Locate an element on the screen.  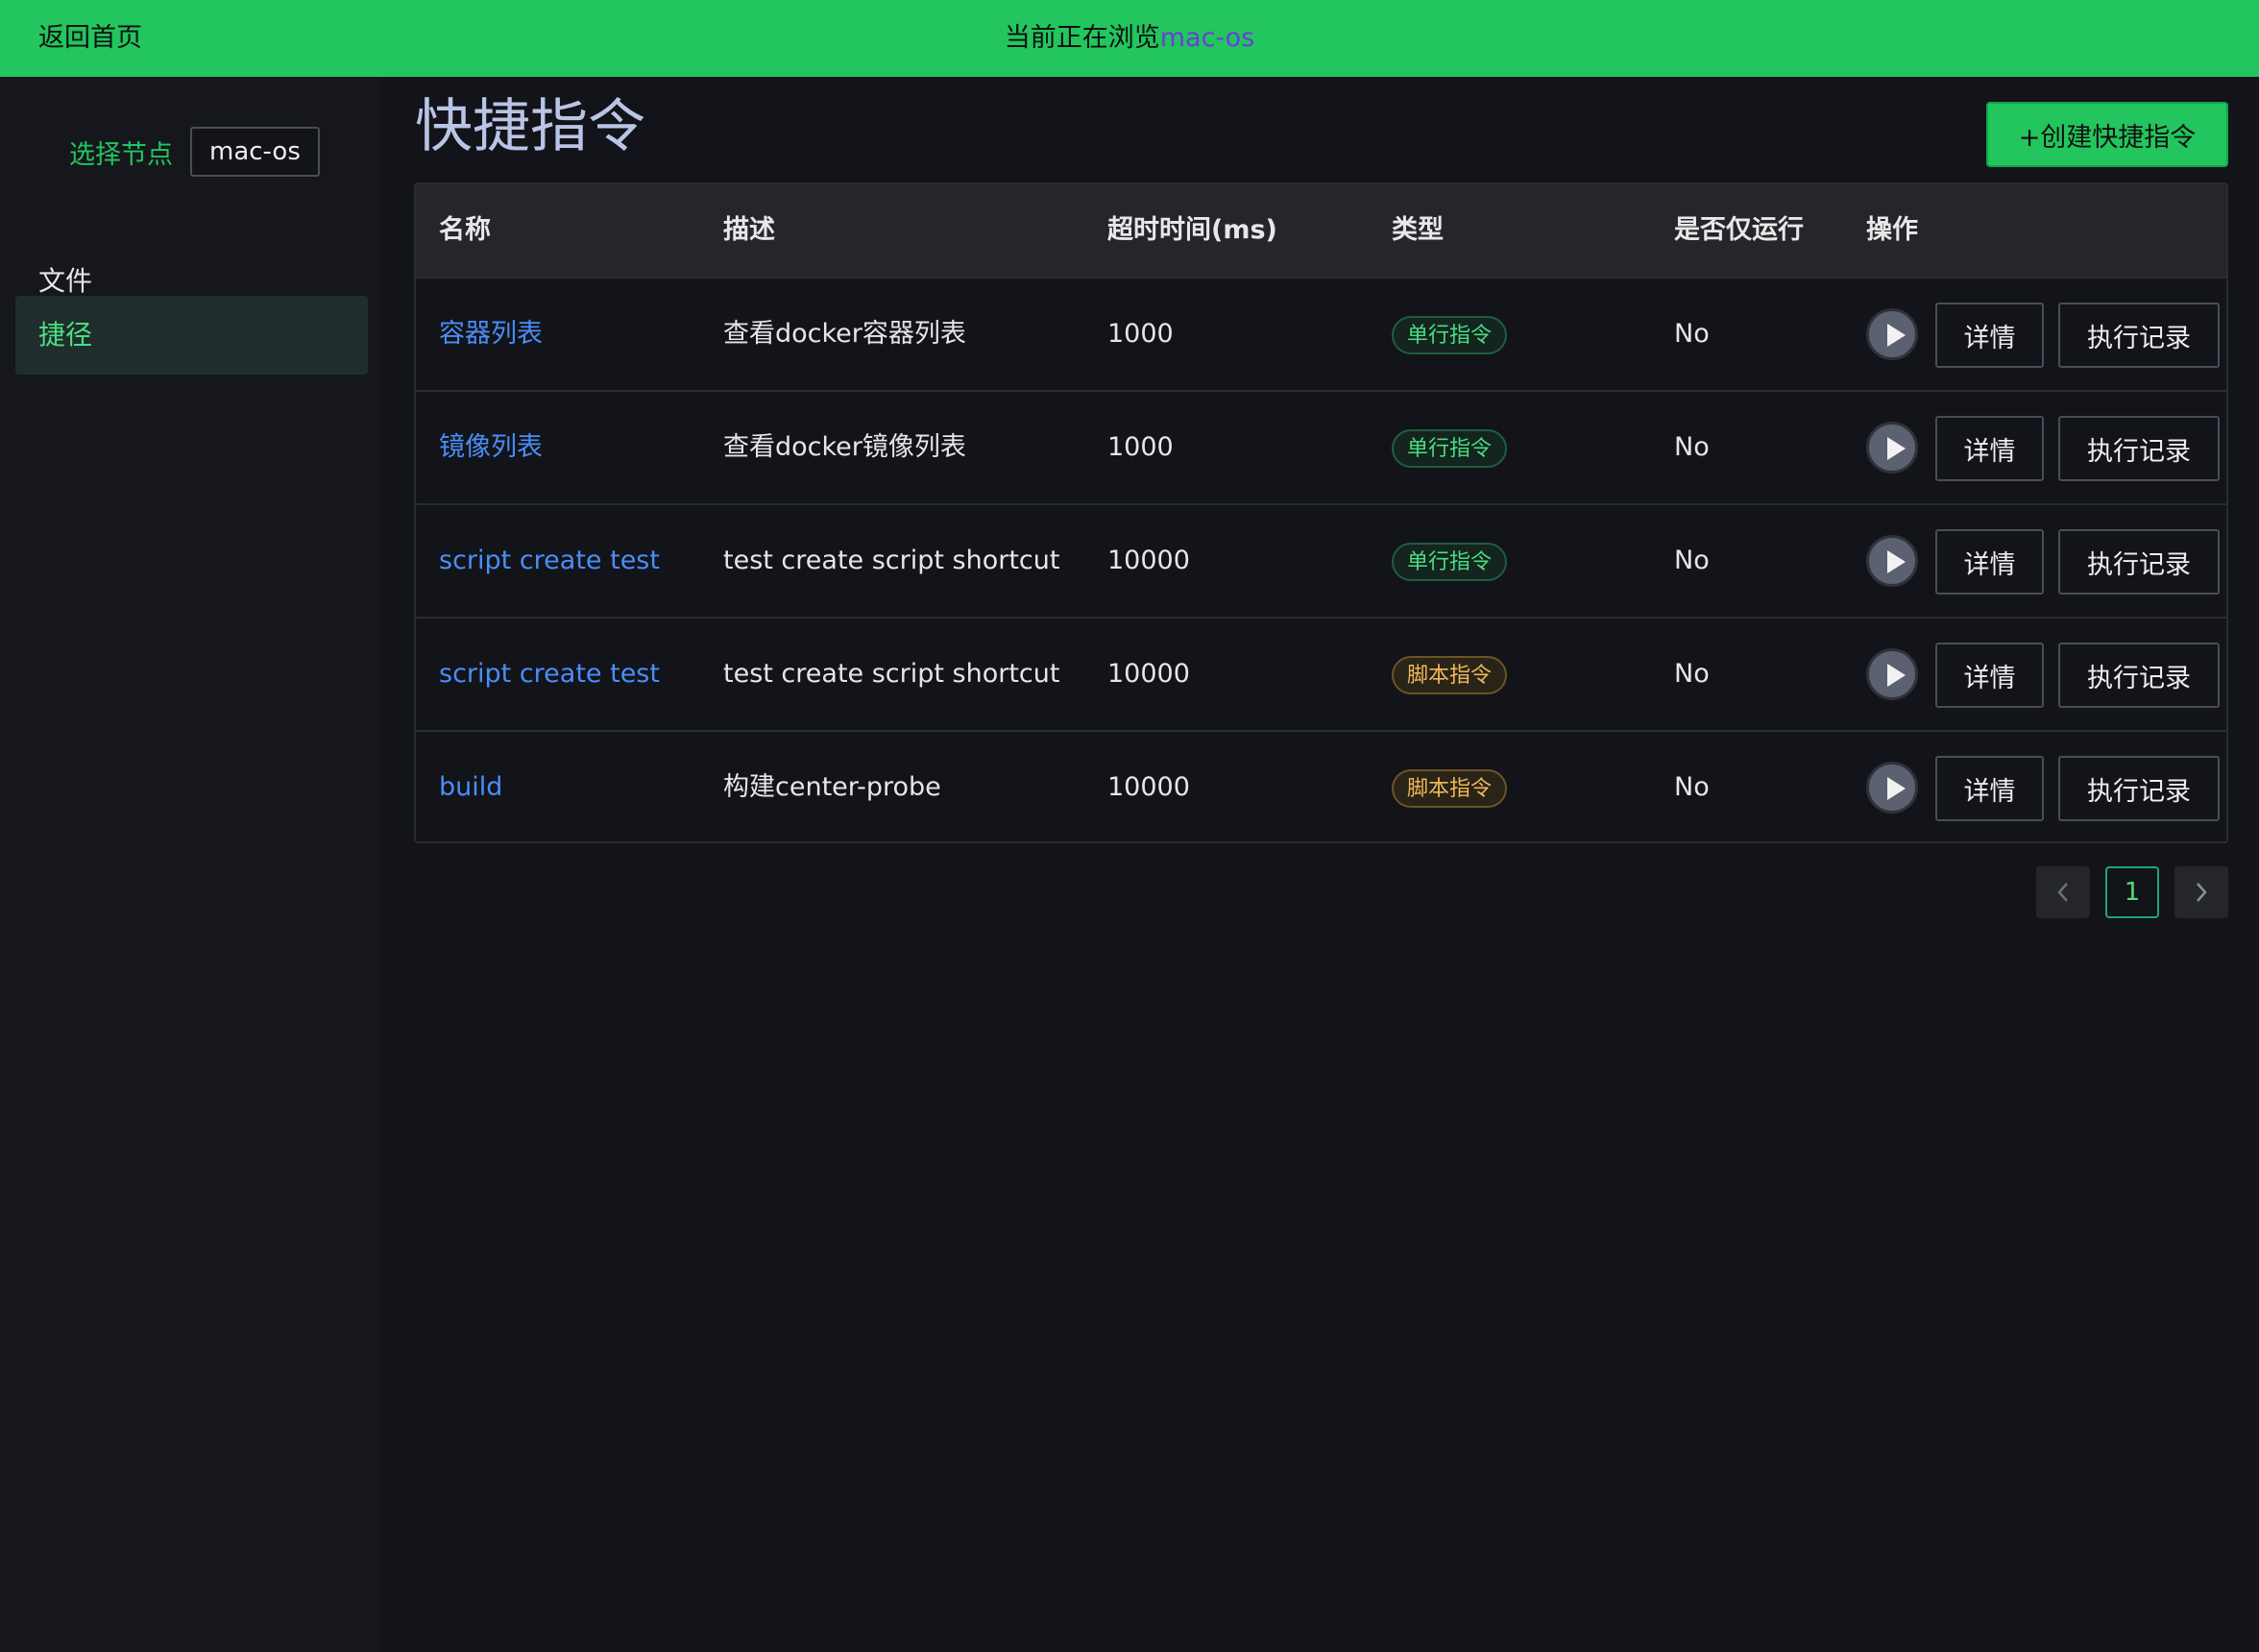
table-row: 容器列表 查看docker容器列表 1000 单行指令 No 详情 执行记录 is located at coordinates (1321, 335).